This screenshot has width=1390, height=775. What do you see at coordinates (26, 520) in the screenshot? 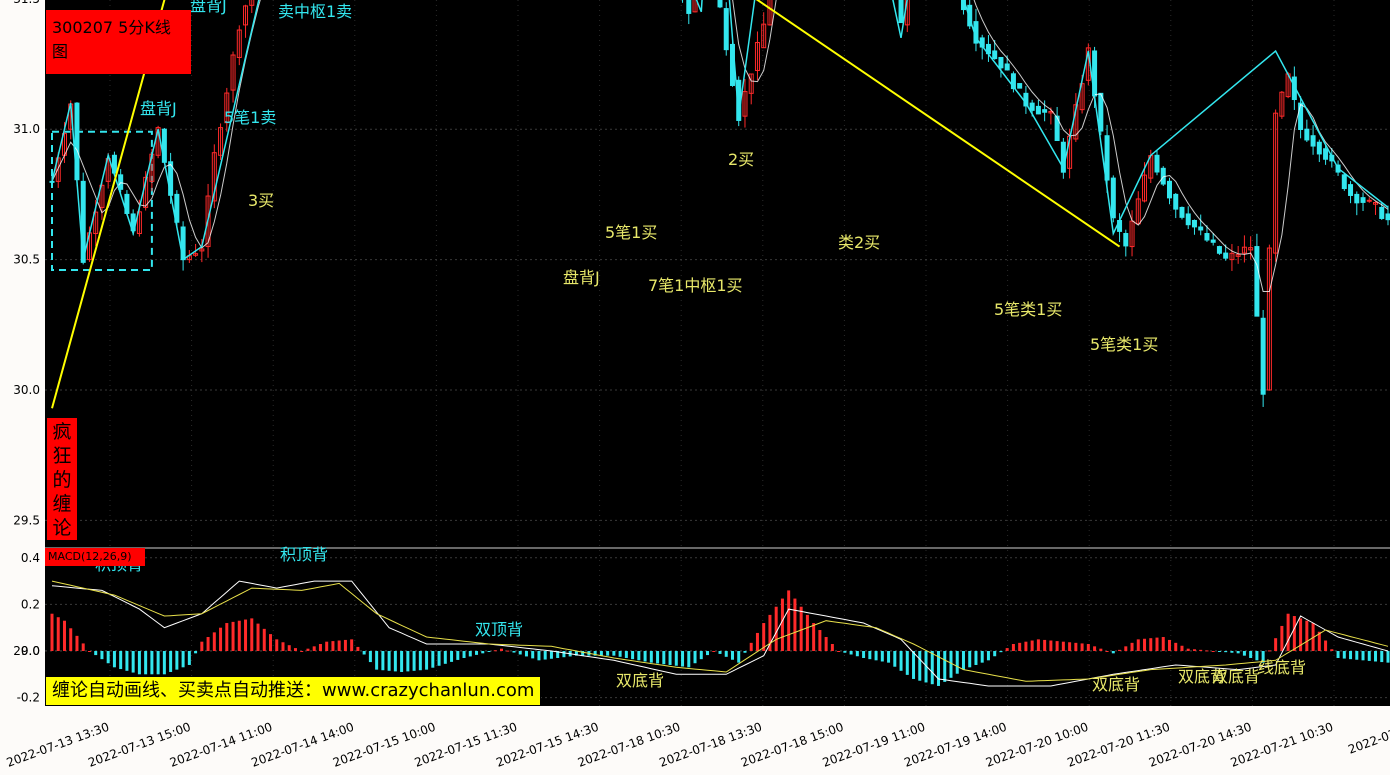
I see `y-tick-label: 29.5` at bounding box center [26, 520].